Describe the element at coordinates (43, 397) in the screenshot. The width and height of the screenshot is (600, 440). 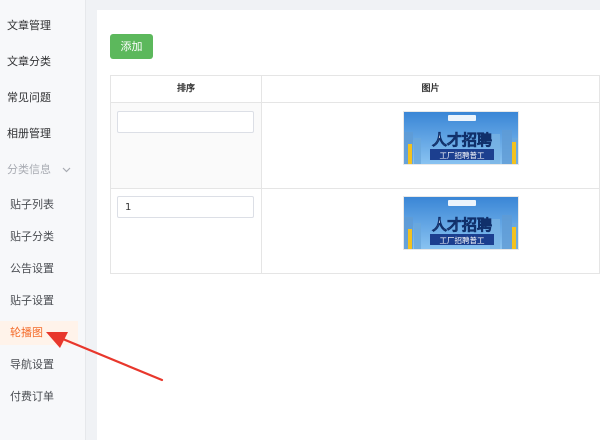
I see `sidebar-item-paid-orders: 付费订单` at that location.